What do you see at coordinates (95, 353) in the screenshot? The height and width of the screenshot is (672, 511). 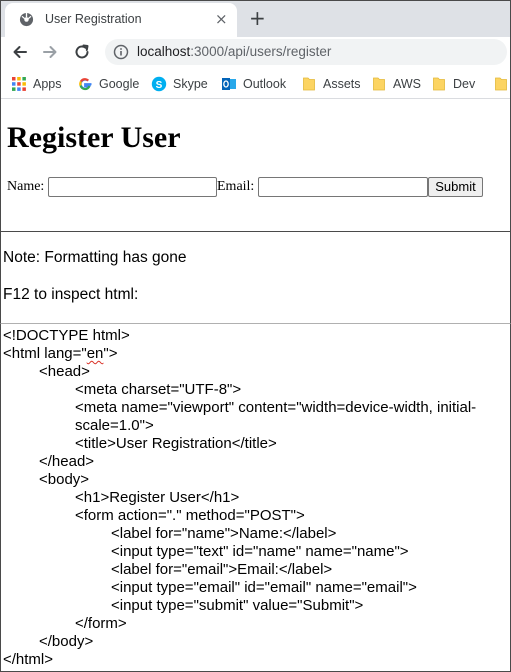 I see `spellcheck-word: en` at bounding box center [95, 353].